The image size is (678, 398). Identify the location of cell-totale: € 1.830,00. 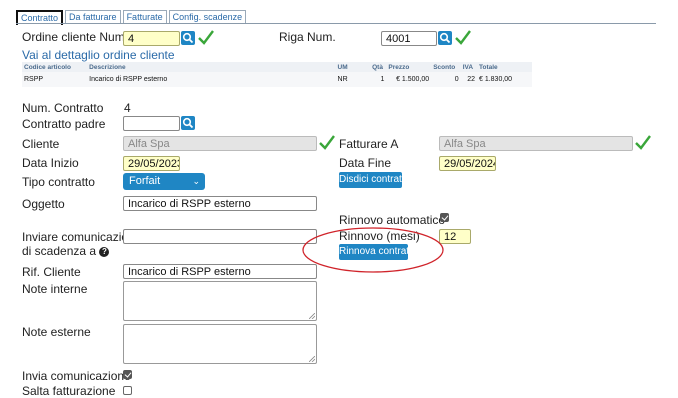
(504, 79).